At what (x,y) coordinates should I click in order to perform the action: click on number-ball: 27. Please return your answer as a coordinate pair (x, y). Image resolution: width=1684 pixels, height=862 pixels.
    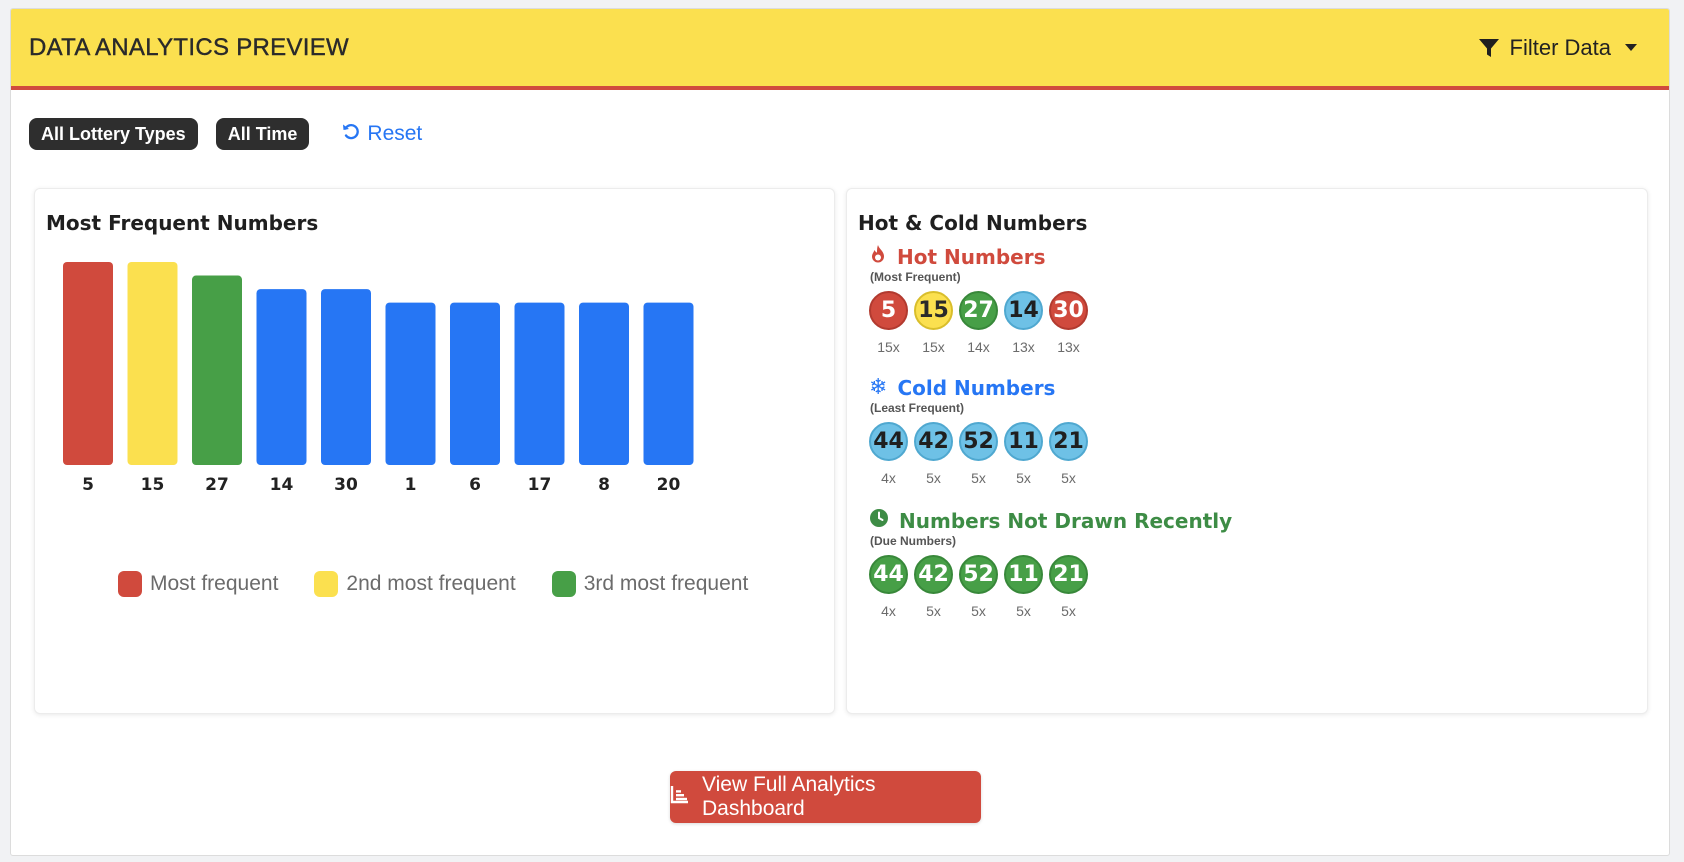
    Looking at the image, I should click on (978, 310).